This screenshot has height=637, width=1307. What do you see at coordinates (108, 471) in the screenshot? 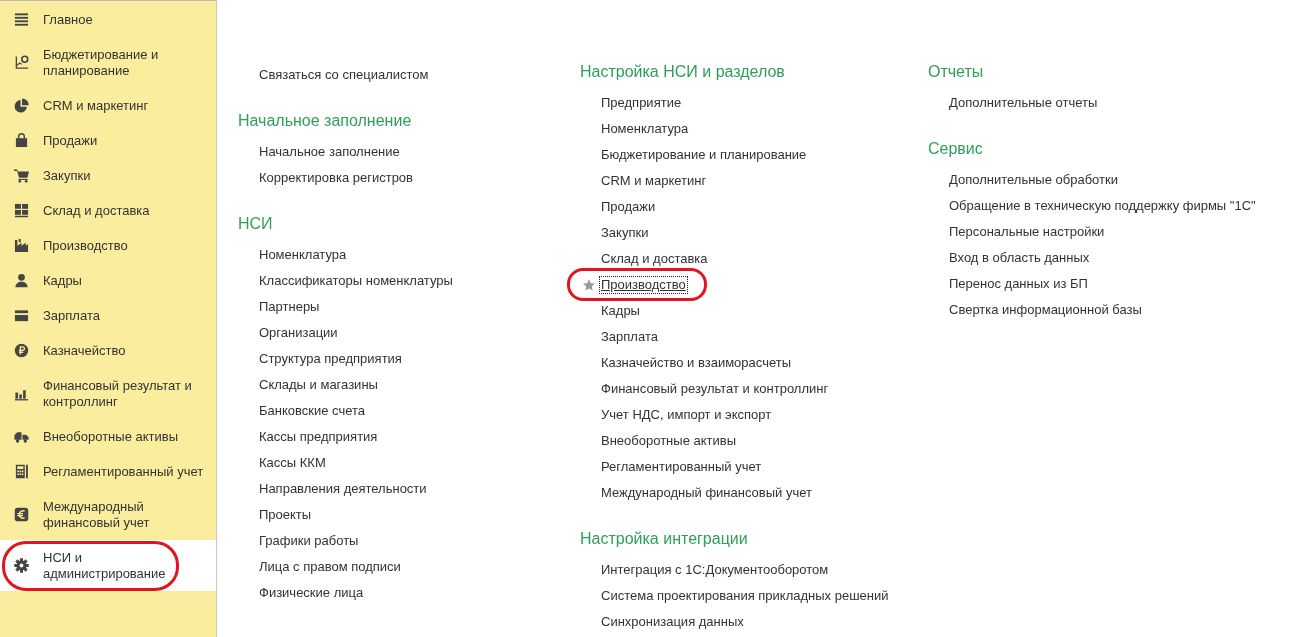
I see `sidebar-item: Регламентированный учет` at bounding box center [108, 471].